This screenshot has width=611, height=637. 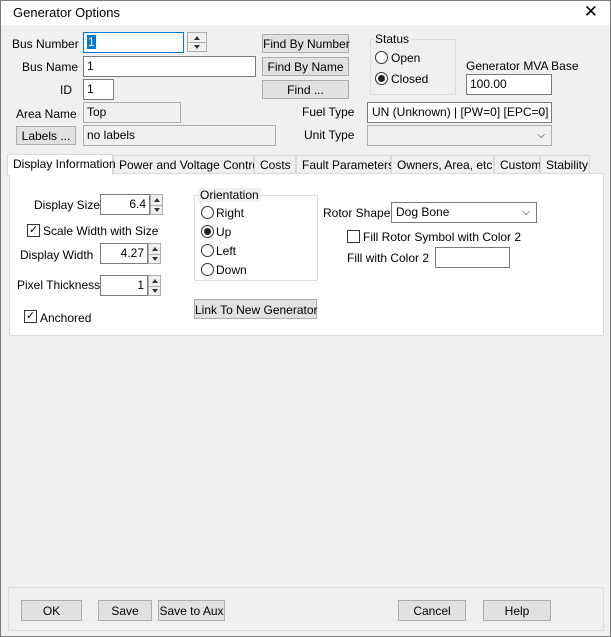 What do you see at coordinates (66, 90) in the screenshot?
I see `id-label: ID` at bounding box center [66, 90].